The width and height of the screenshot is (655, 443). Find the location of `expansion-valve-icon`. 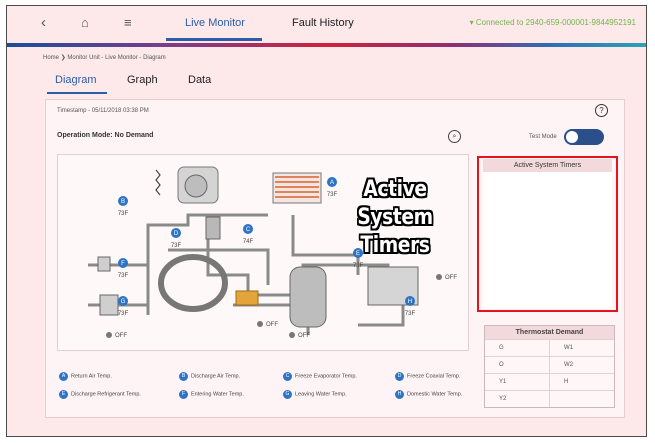

expansion-valve-icon is located at coordinates (213, 228).